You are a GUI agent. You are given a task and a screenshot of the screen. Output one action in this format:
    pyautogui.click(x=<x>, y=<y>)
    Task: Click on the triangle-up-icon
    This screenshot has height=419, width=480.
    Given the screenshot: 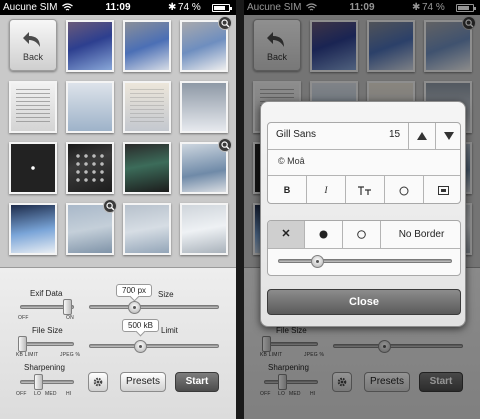 What is the action you would take?
    pyautogui.click(x=422, y=136)
    